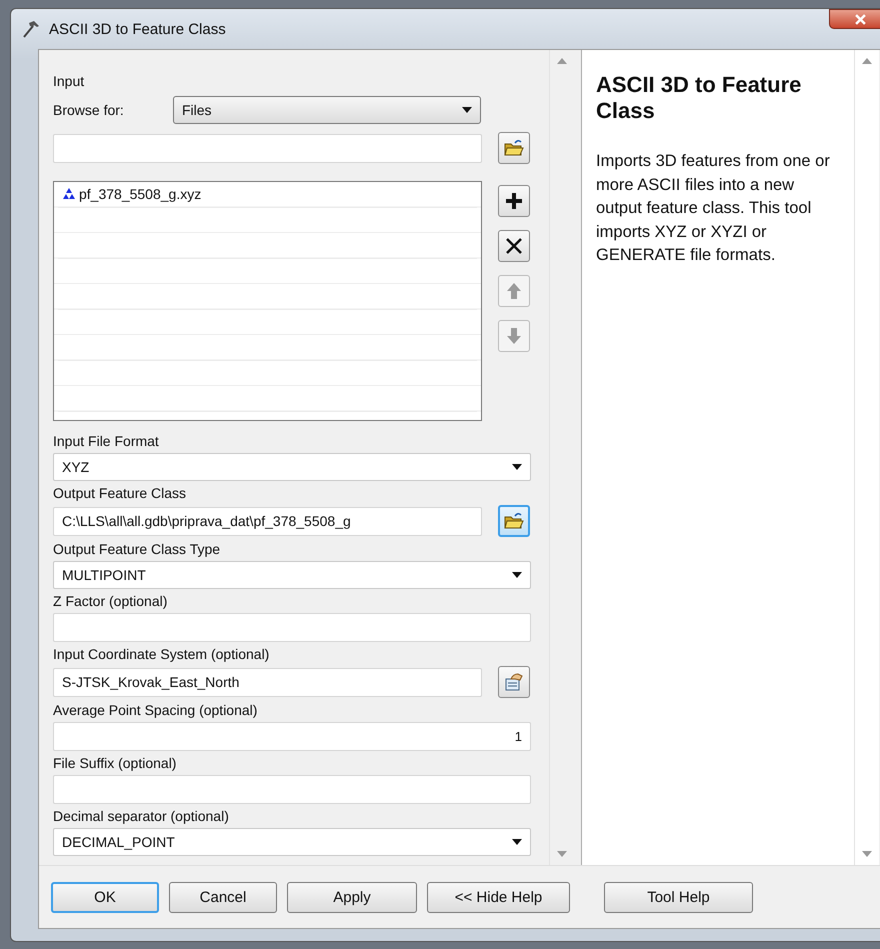 The width and height of the screenshot is (880, 949). I want to click on window-title: ASCII 3D to Feature Class, so click(137, 29).